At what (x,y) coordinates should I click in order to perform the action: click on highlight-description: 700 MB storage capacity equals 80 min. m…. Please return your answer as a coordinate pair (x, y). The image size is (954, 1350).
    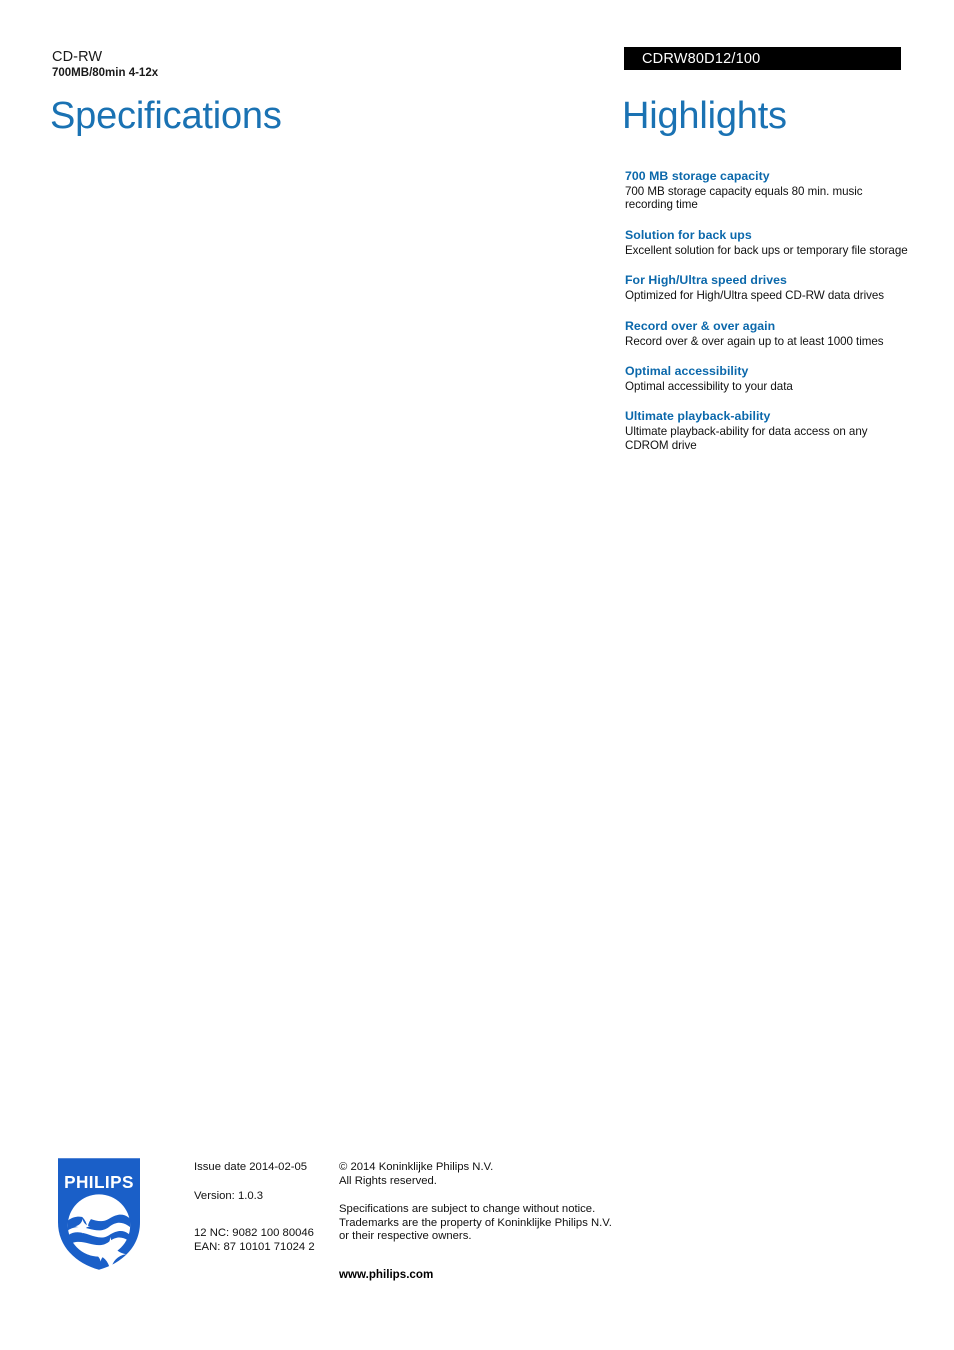
    Looking at the image, I should click on (744, 198).